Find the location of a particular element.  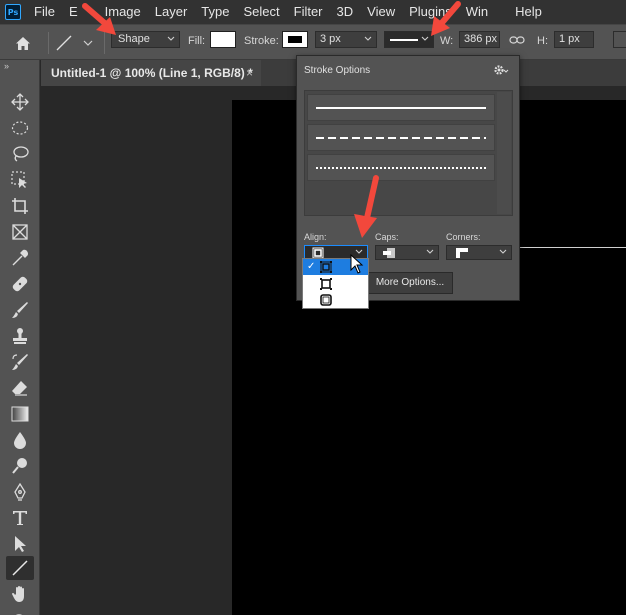

fill-swatch is located at coordinates (223, 39).